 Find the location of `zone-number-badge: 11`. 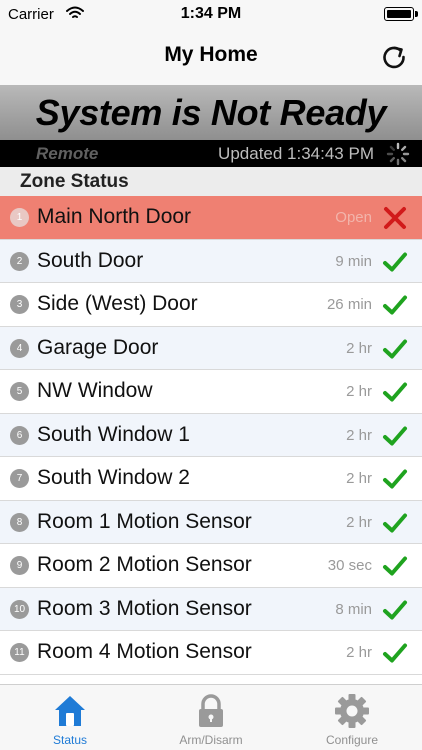

zone-number-badge: 11 is located at coordinates (19, 652).